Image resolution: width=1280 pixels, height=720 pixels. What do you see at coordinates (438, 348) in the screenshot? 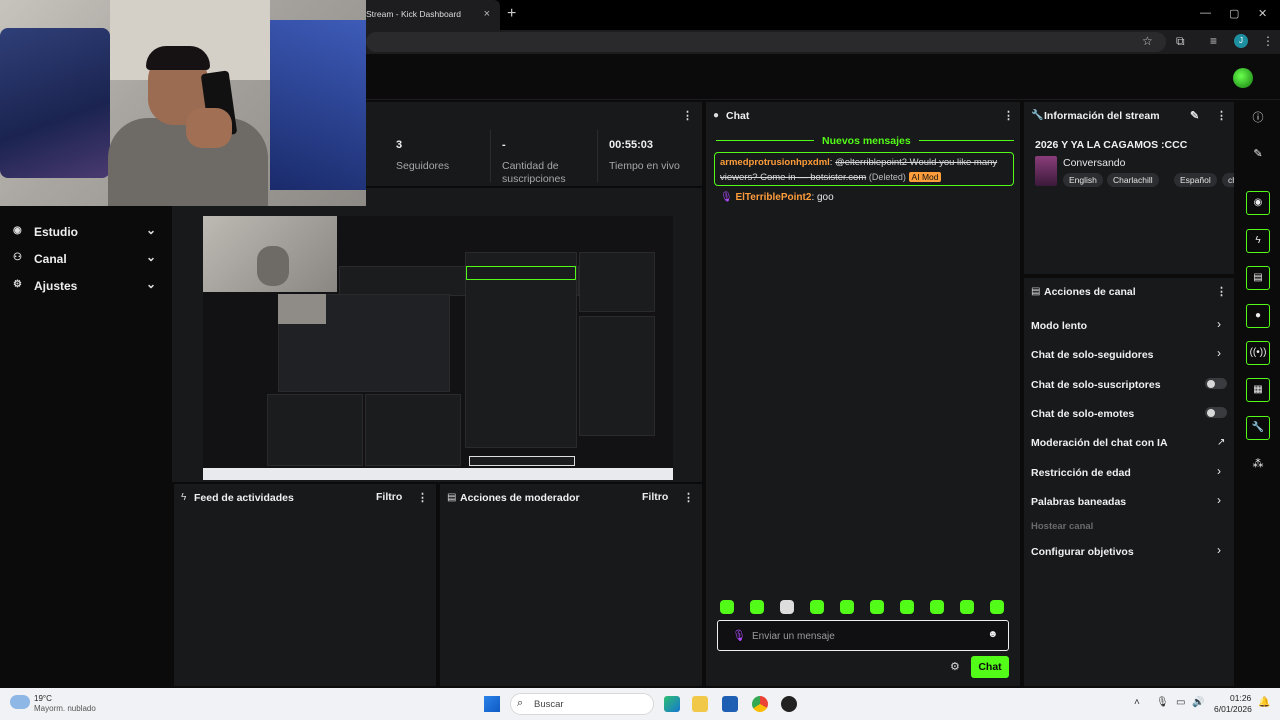
I see `stream-preview` at bounding box center [438, 348].